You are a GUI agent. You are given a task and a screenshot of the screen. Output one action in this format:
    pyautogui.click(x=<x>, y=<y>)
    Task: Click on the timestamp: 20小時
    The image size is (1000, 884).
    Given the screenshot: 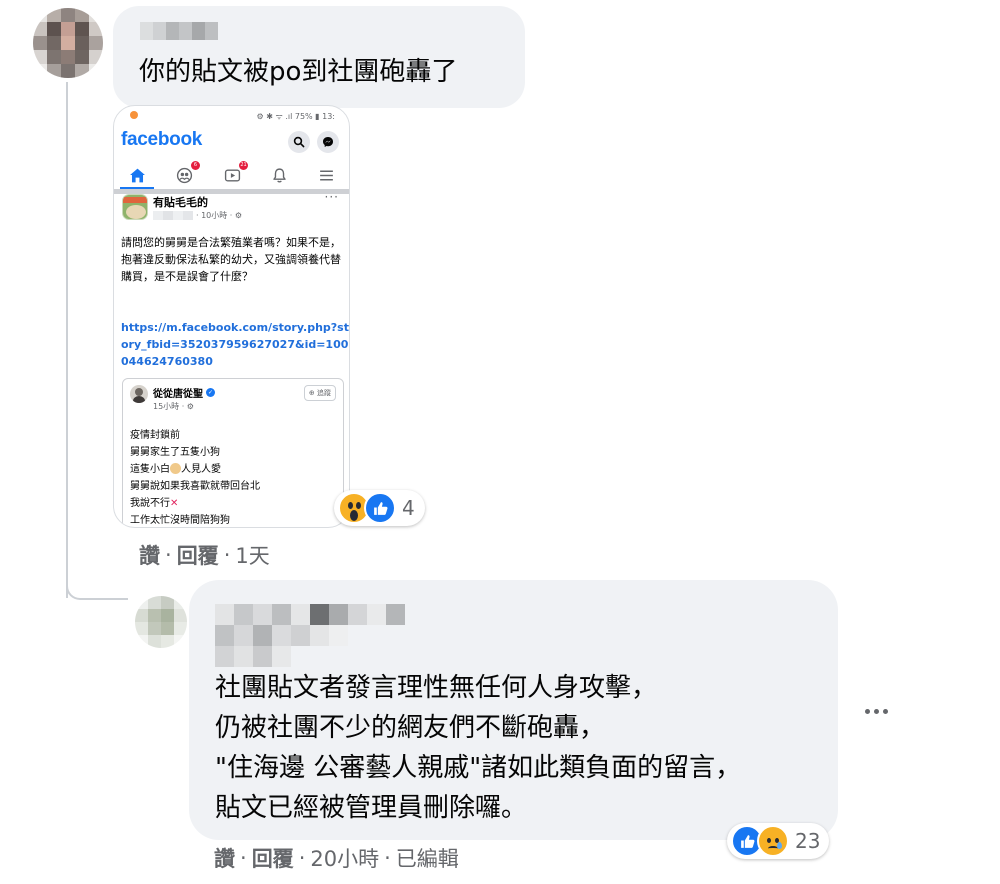 What is the action you would take?
    pyautogui.click(x=344, y=858)
    